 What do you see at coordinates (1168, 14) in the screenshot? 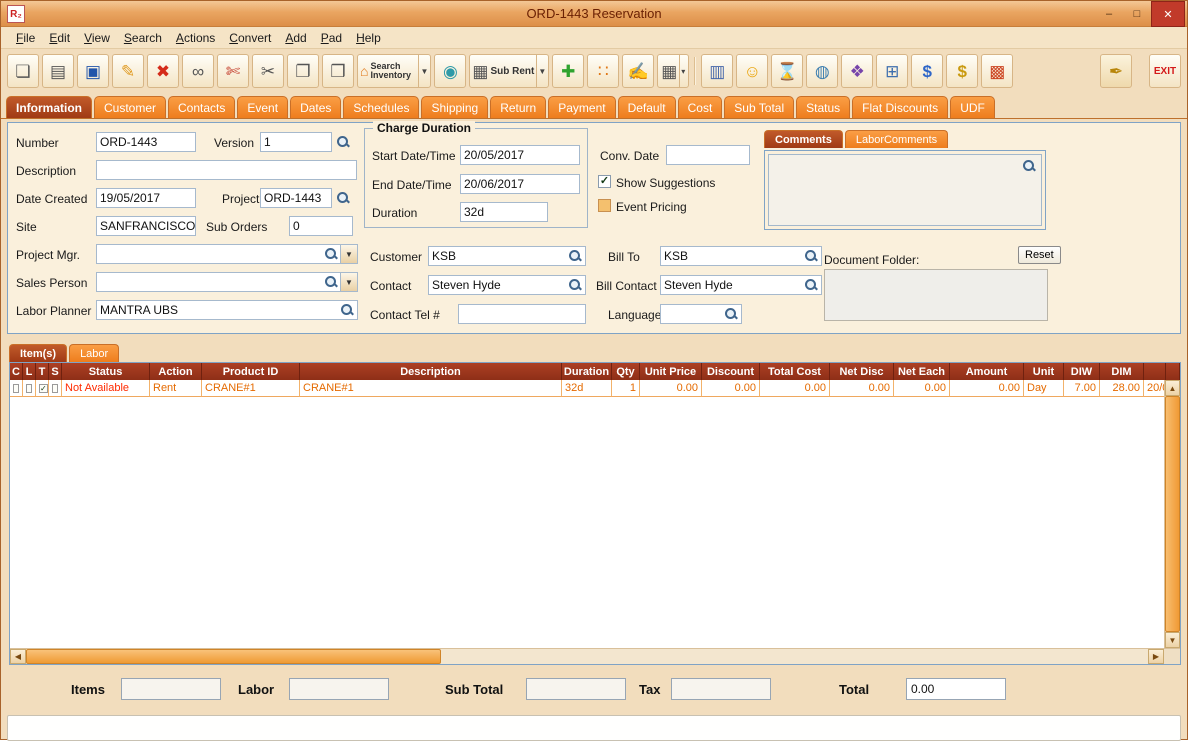
I see `close-button: ✕` at bounding box center [1168, 14].